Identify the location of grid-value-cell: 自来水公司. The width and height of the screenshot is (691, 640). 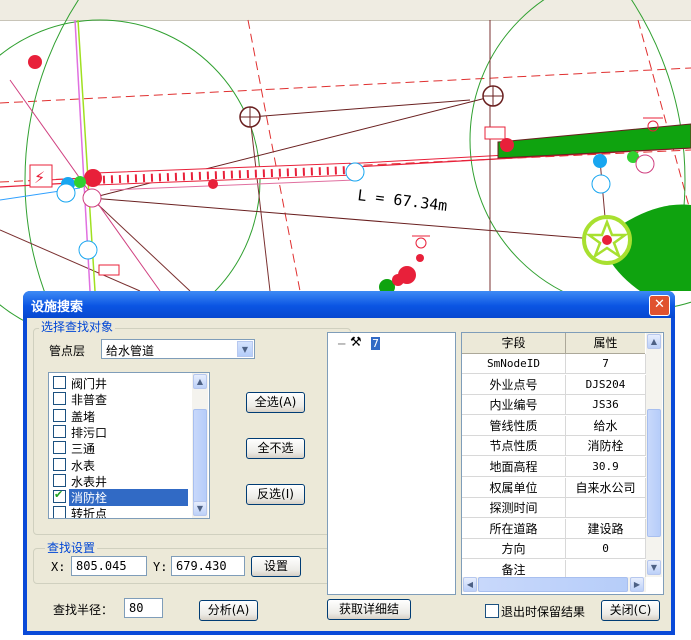
(606, 487).